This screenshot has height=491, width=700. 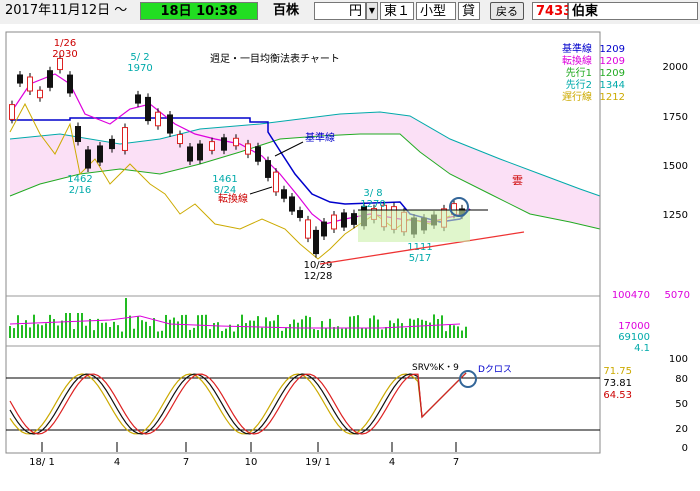 What do you see at coordinates (634, 337) in the screenshot?
I see `volume-label-3: 69100` at bounding box center [634, 337].